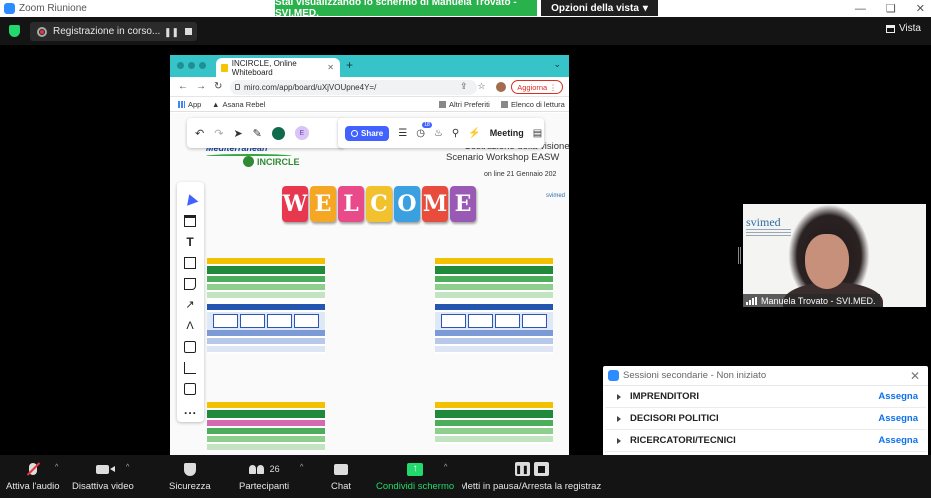  I want to click on minimize-icon: —, so click(860, 9).